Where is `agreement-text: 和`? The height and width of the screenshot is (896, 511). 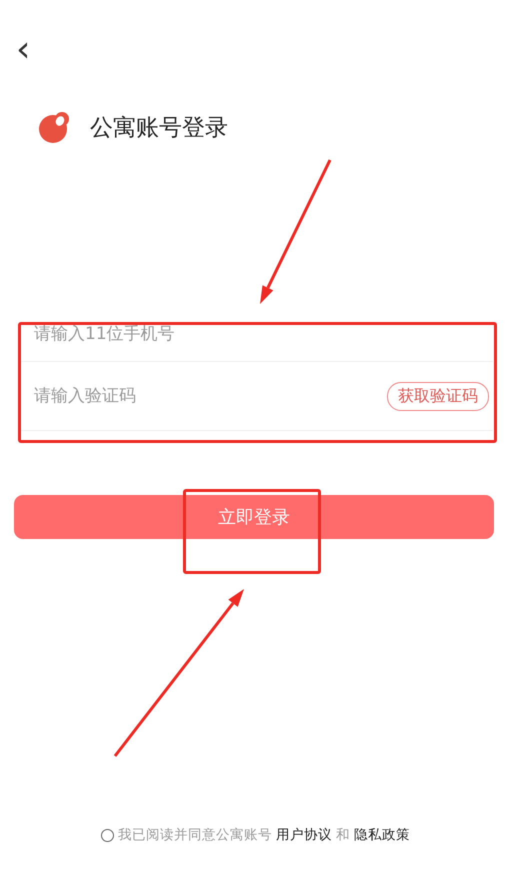 agreement-text: 和 is located at coordinates (343, 835).